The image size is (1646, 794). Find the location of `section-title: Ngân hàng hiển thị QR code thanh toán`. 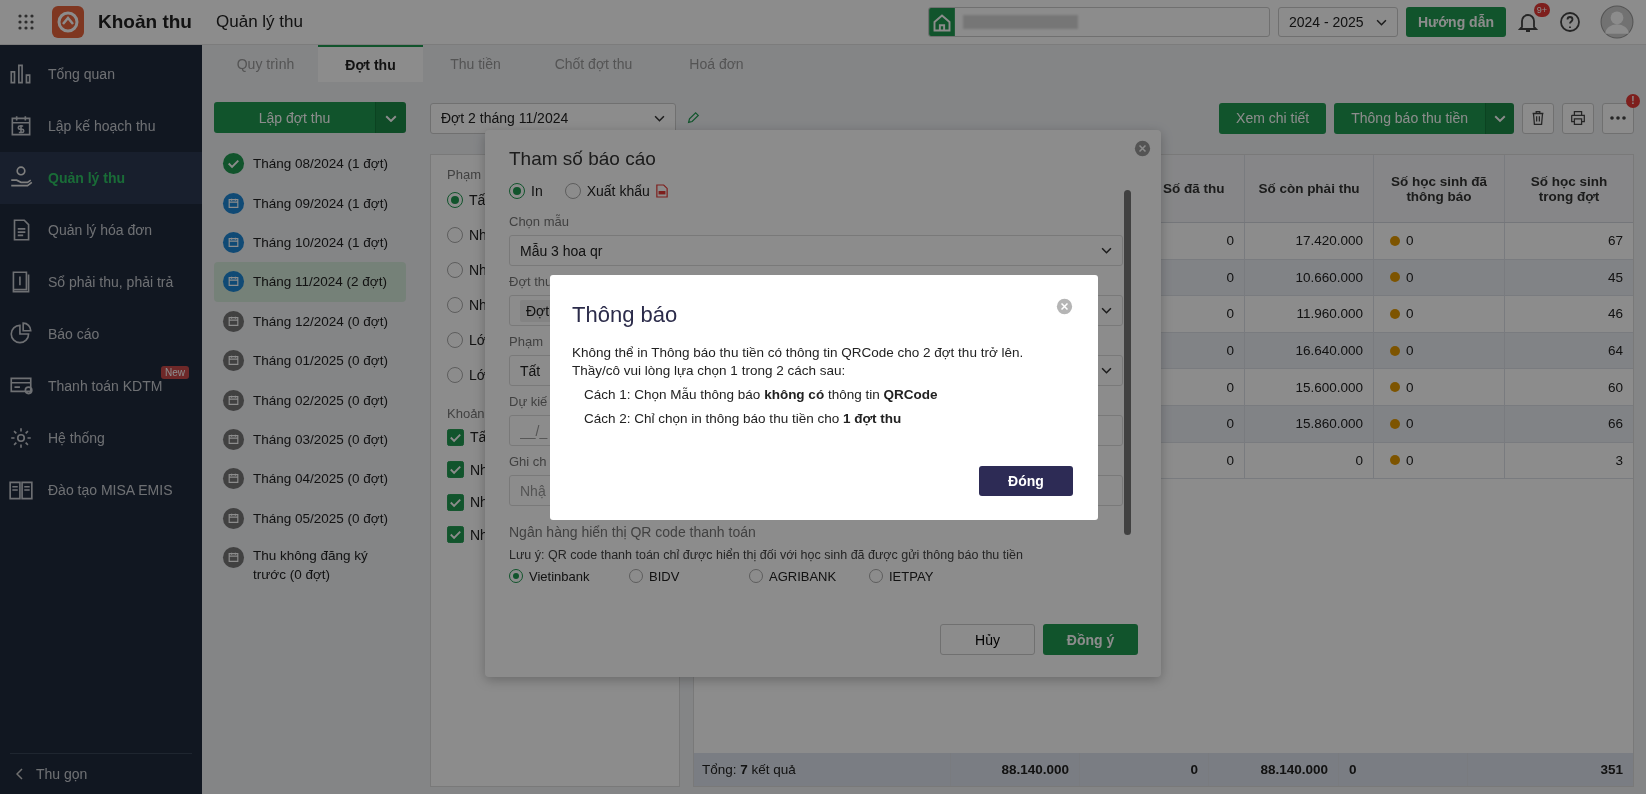

section-title: Ngân hàng hiển thị QR code thanh toán is located at coordinates (632, 532).